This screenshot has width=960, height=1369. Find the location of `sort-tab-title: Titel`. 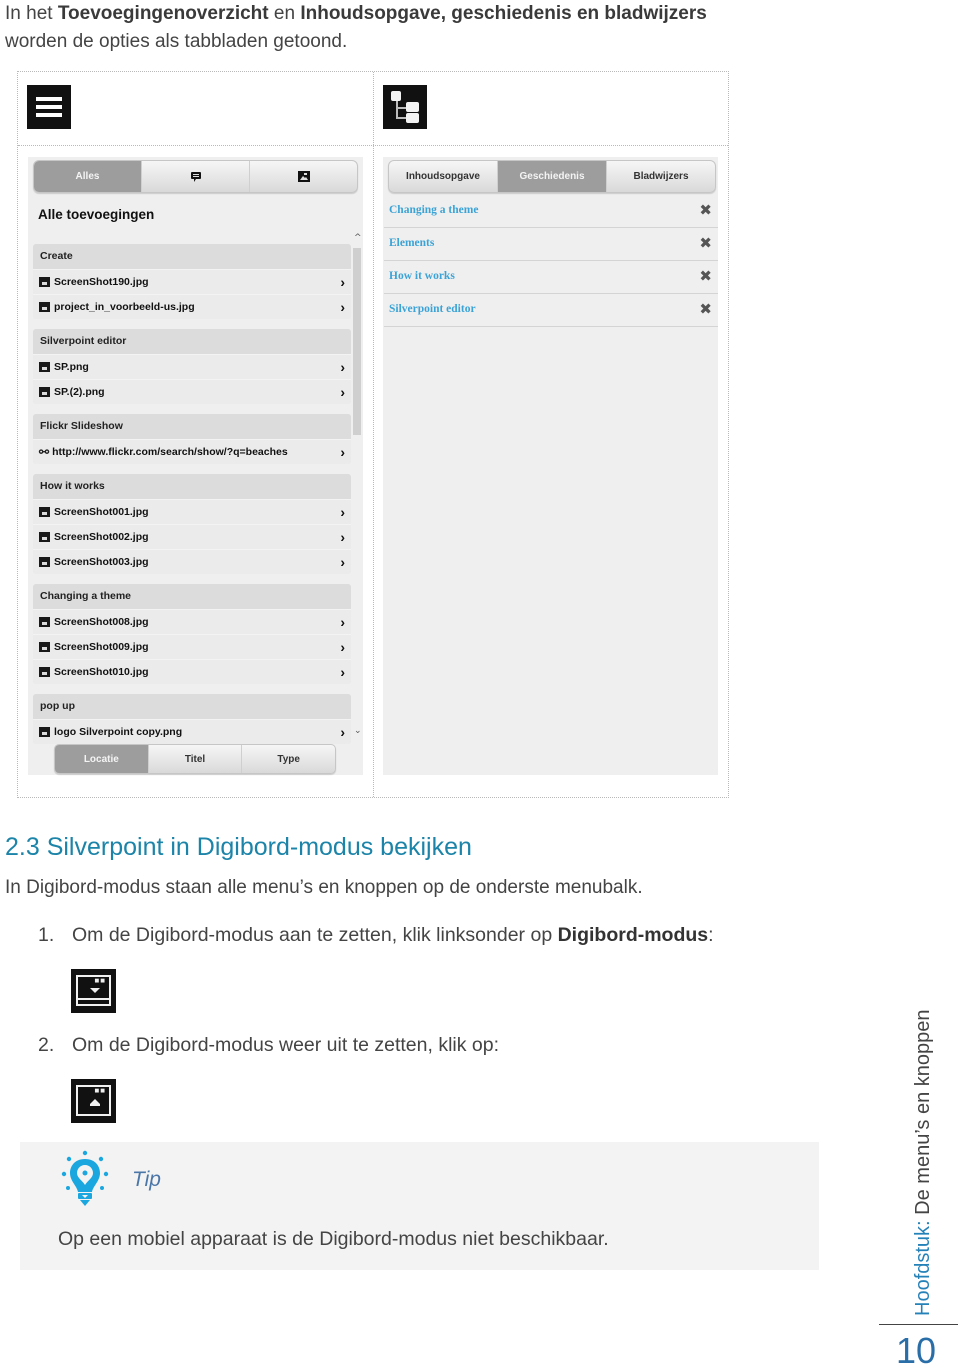

sort-tab-title: Titel is located at coordinates (196, 759).